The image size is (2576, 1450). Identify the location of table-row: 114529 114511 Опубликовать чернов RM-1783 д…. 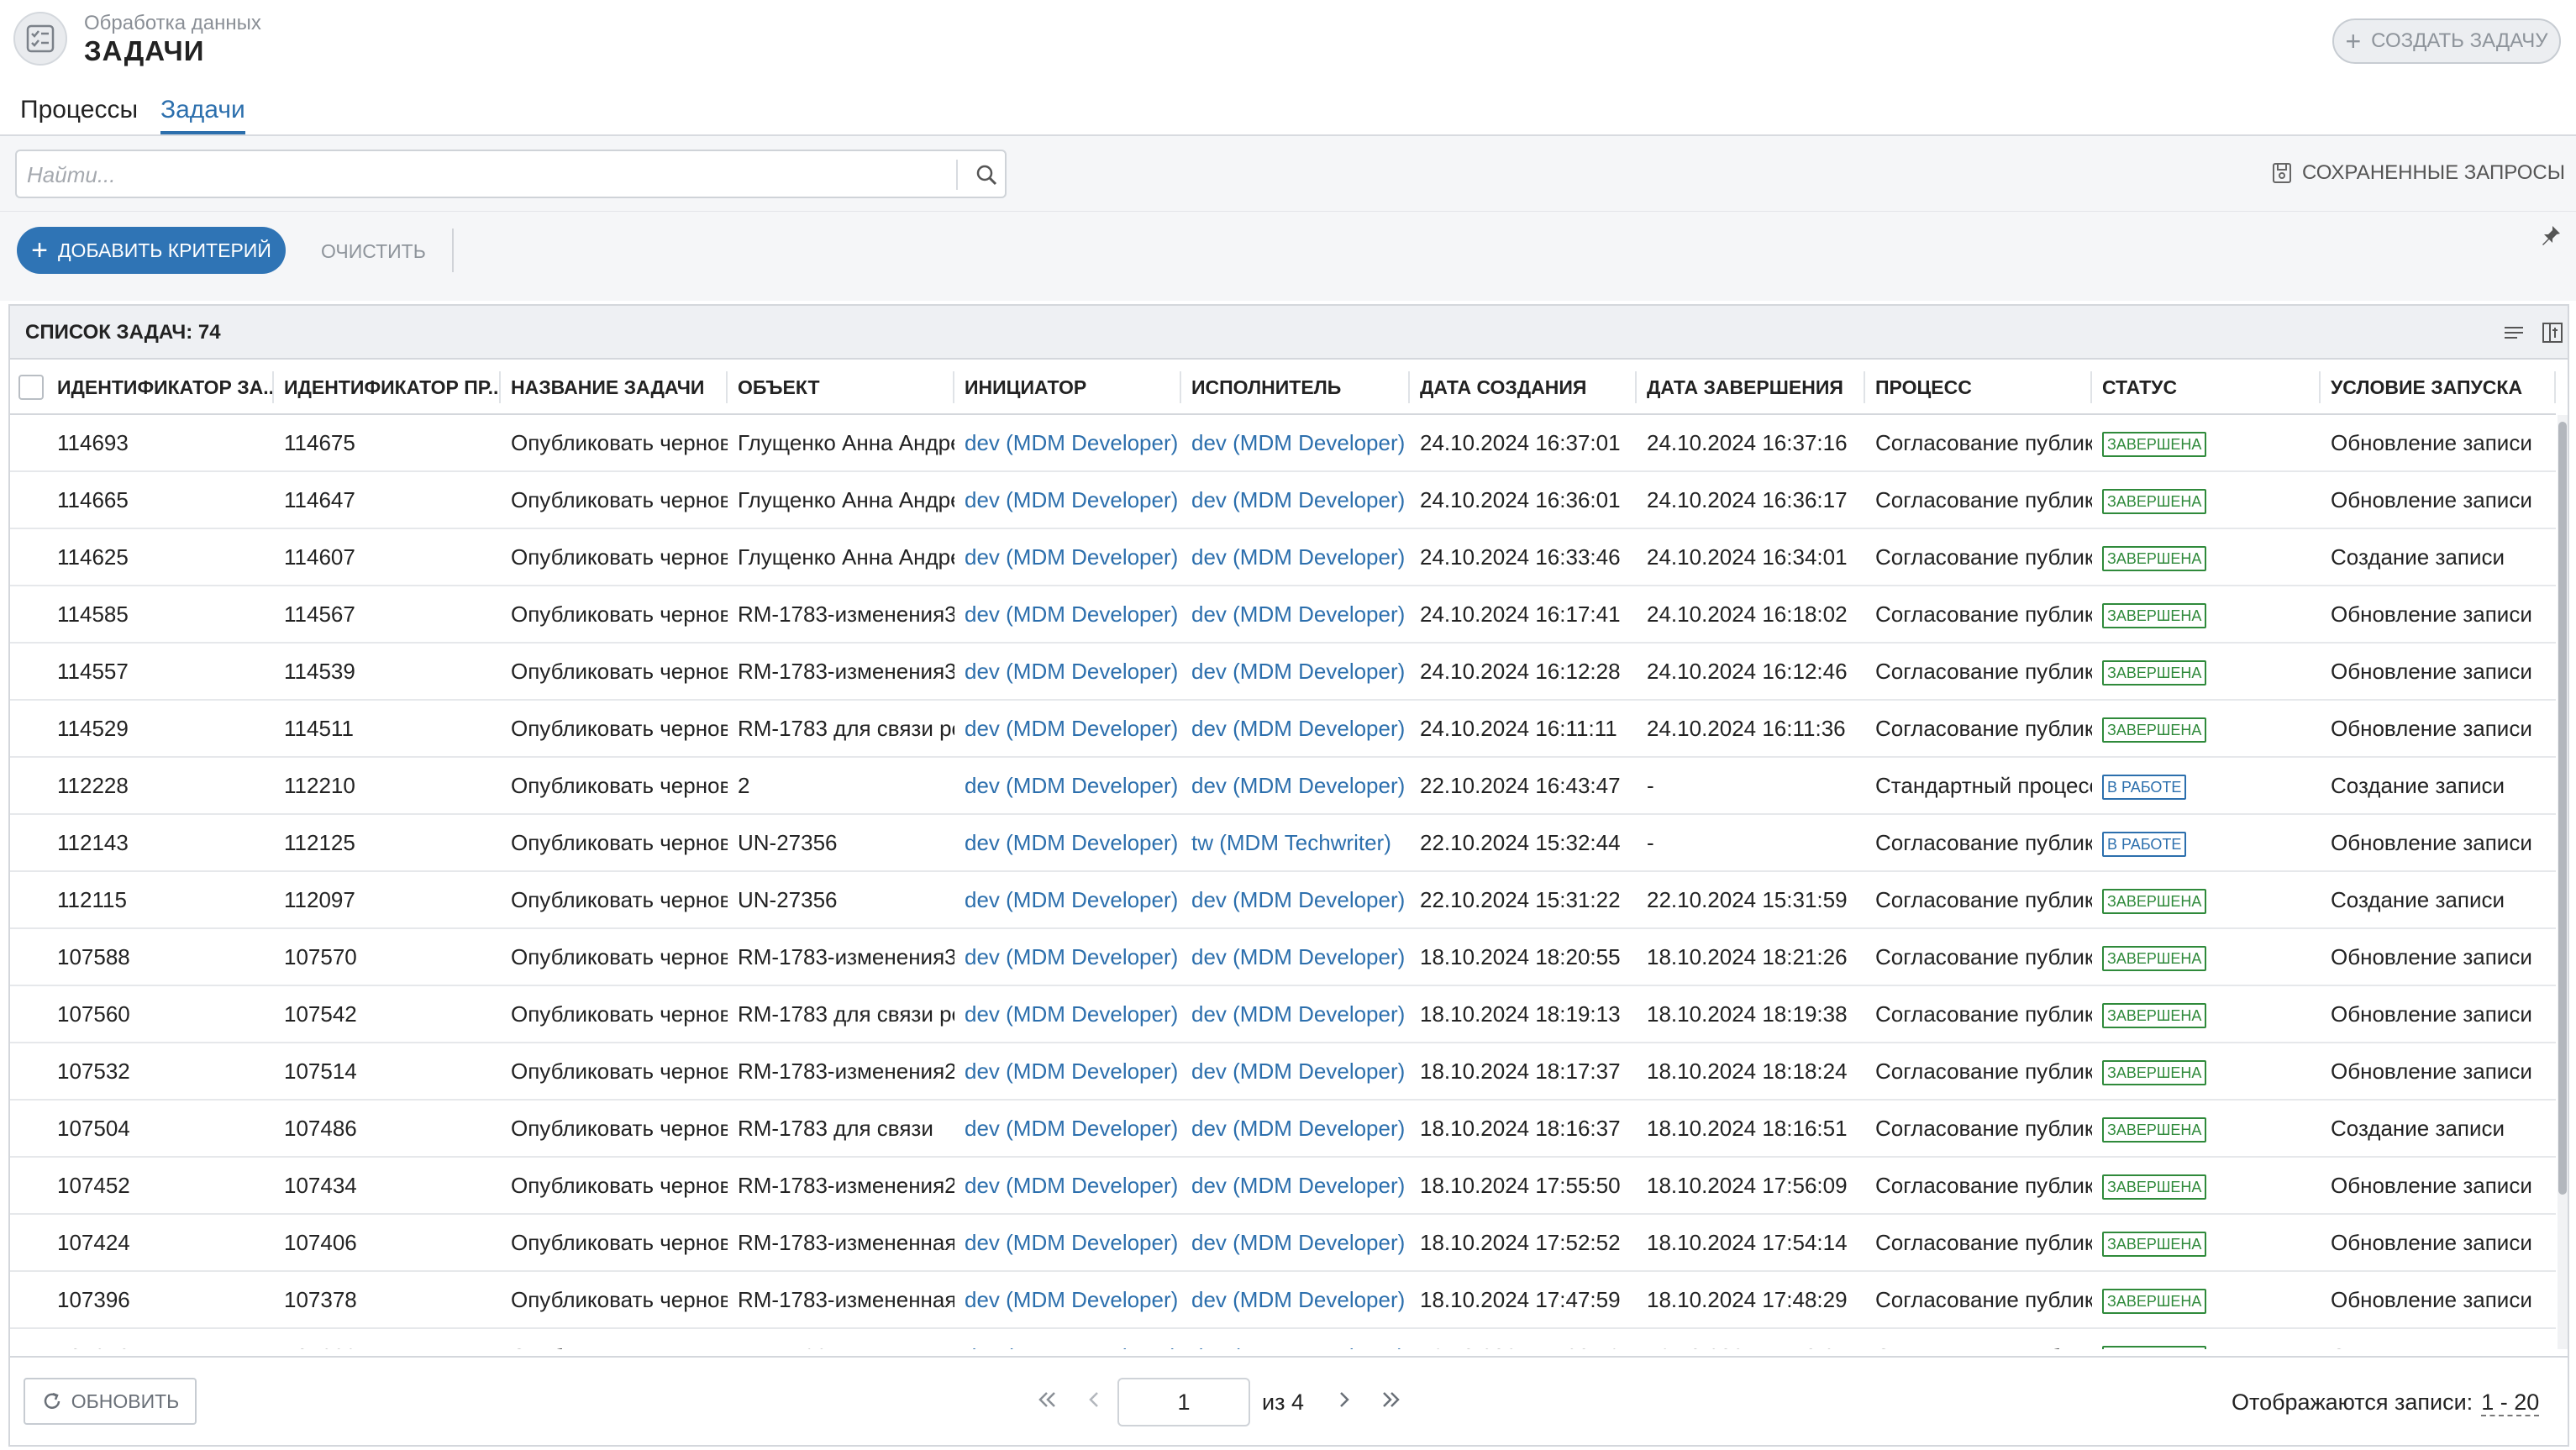
(1283, 729).